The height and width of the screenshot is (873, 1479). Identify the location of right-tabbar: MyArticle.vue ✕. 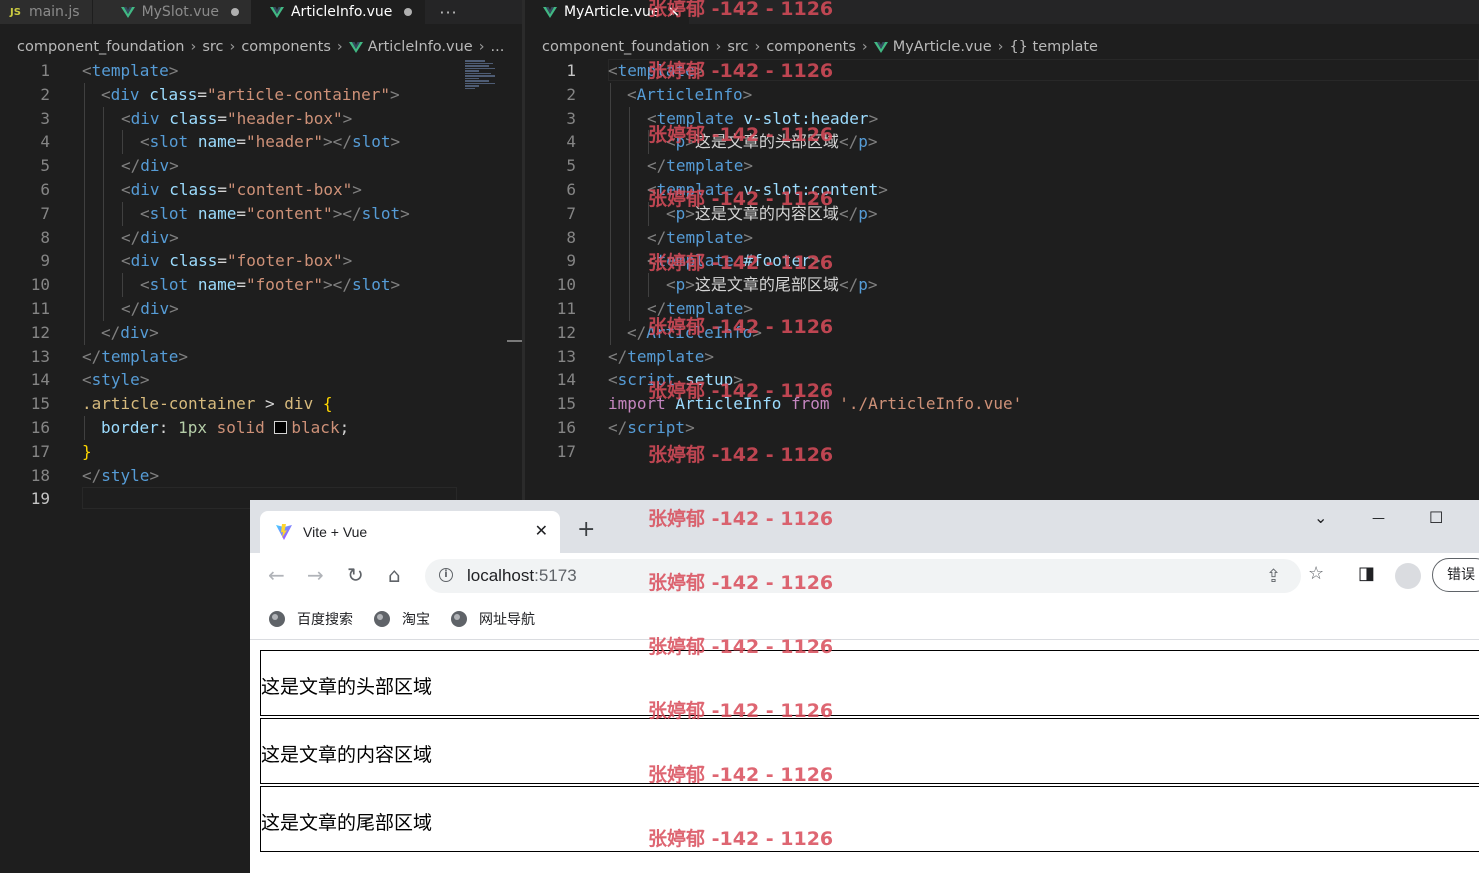
(1002, 12).